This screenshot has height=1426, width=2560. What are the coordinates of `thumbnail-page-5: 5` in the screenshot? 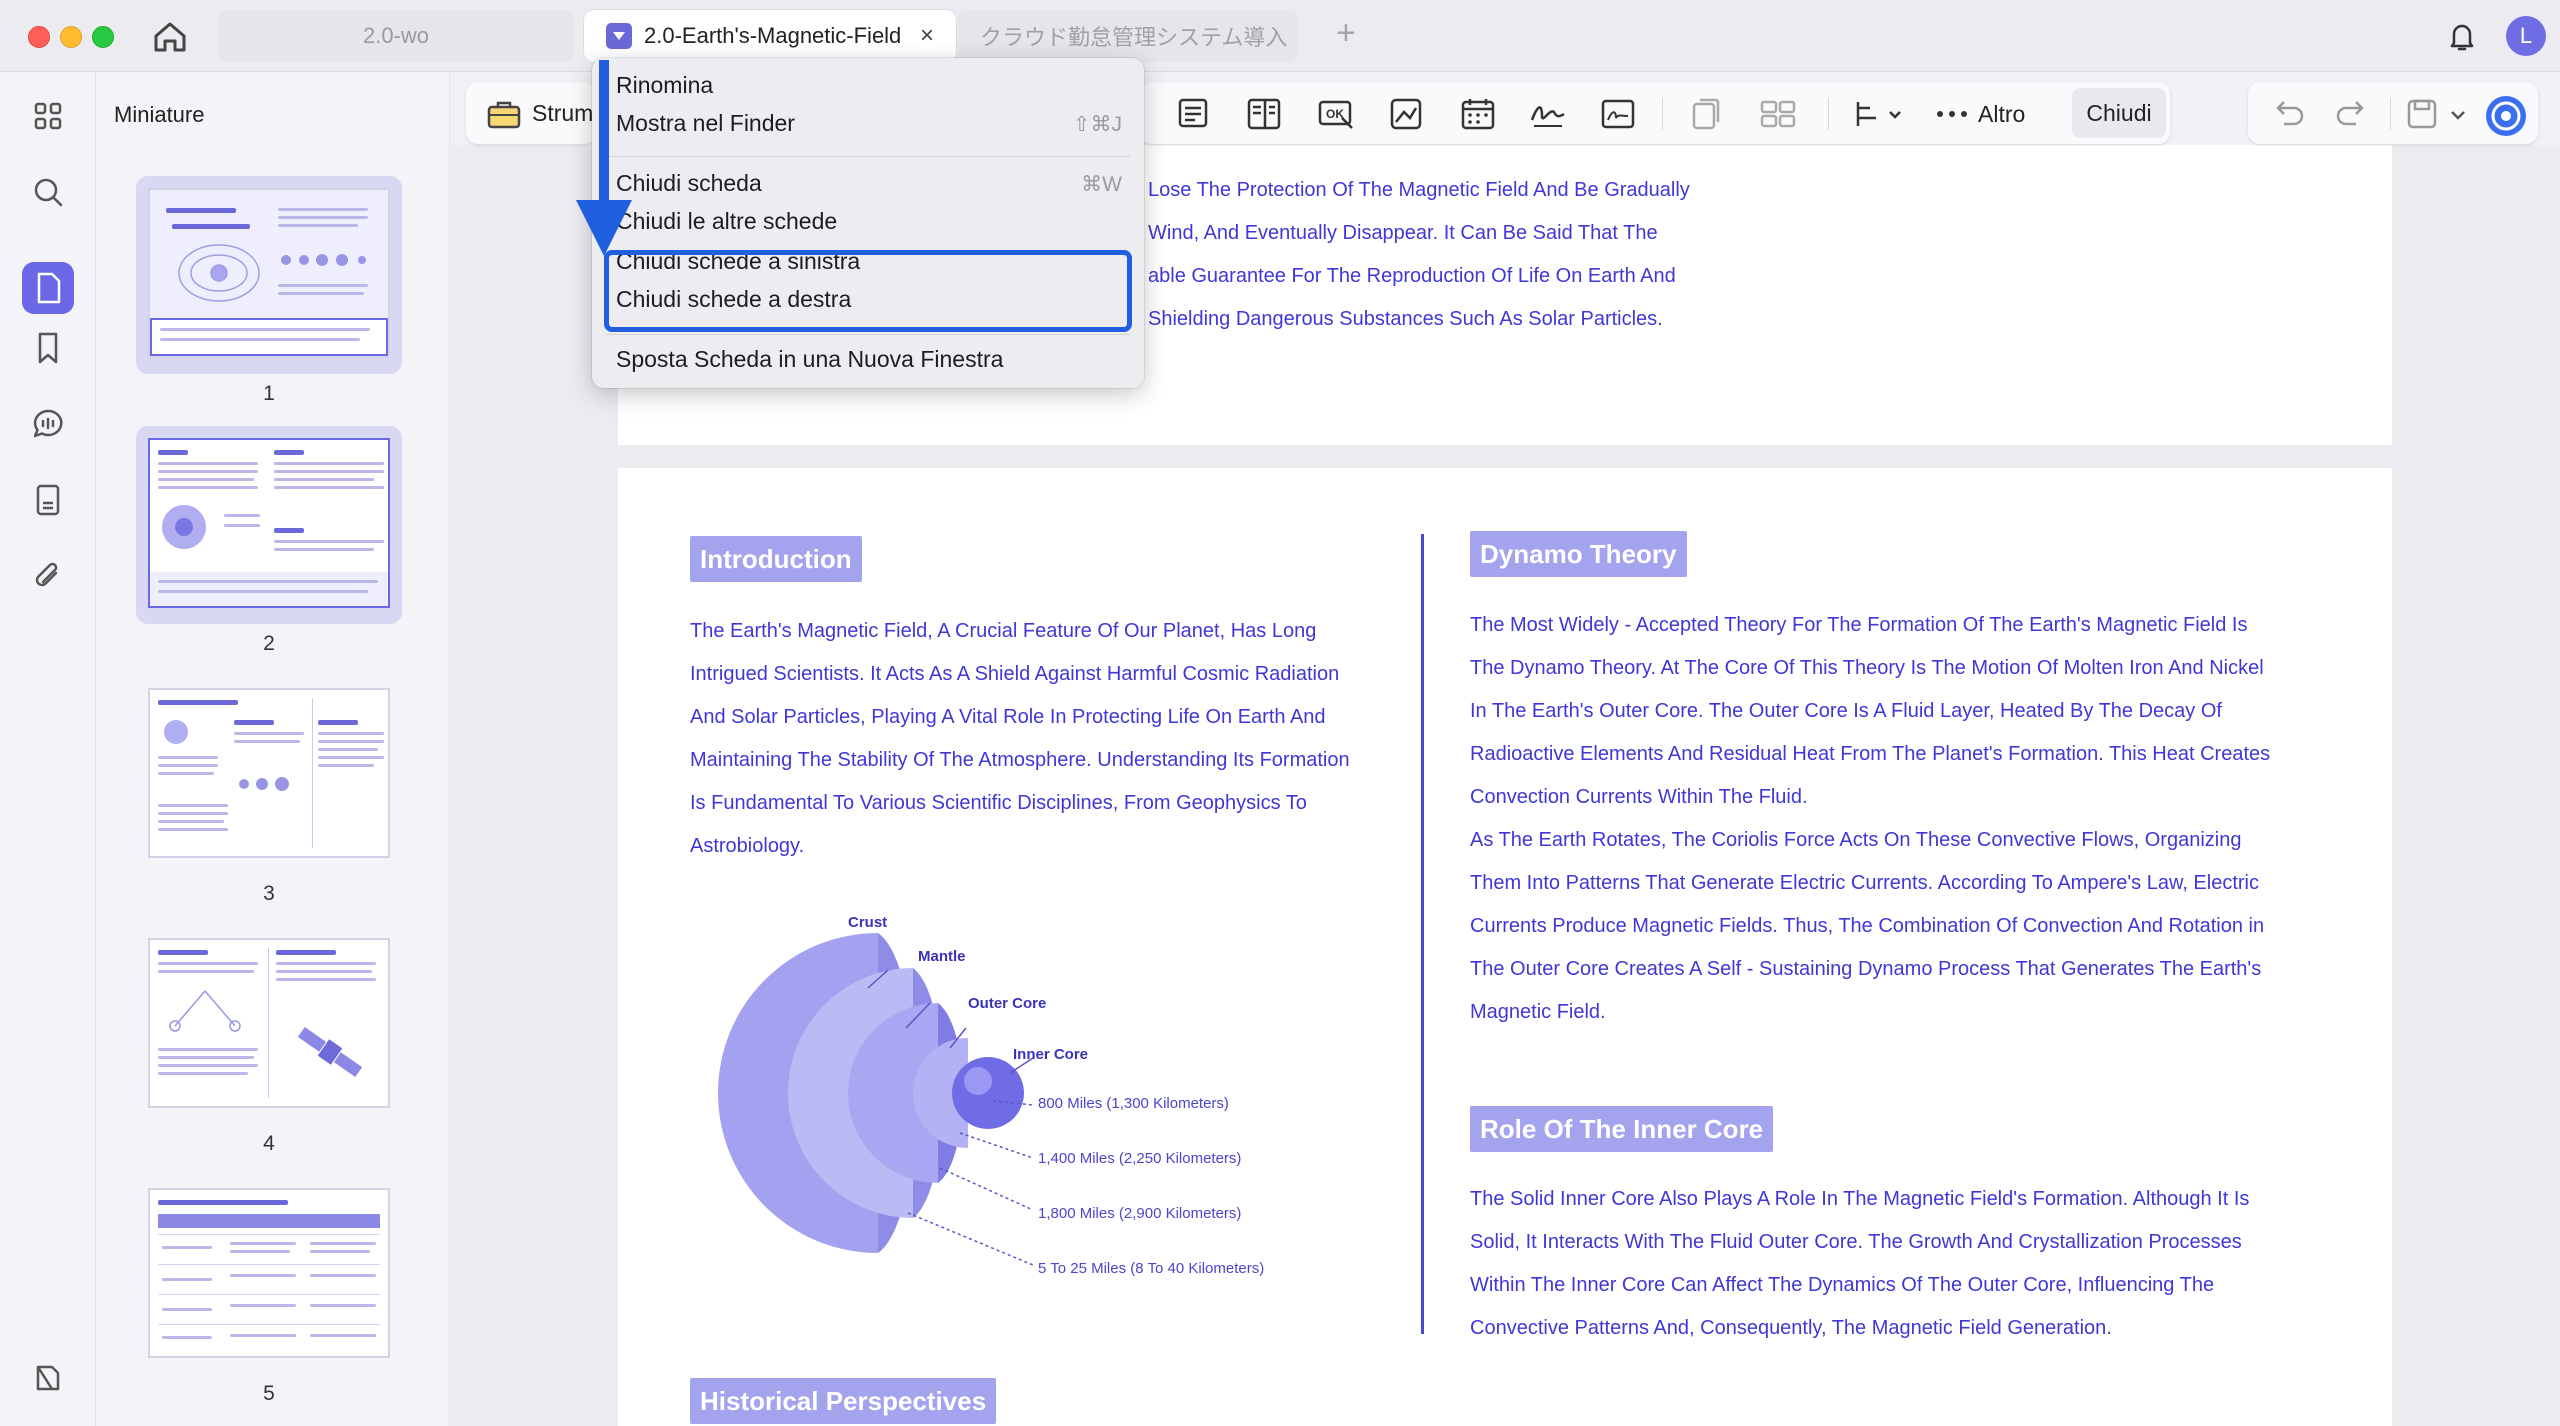 It's located at (269, 1290).